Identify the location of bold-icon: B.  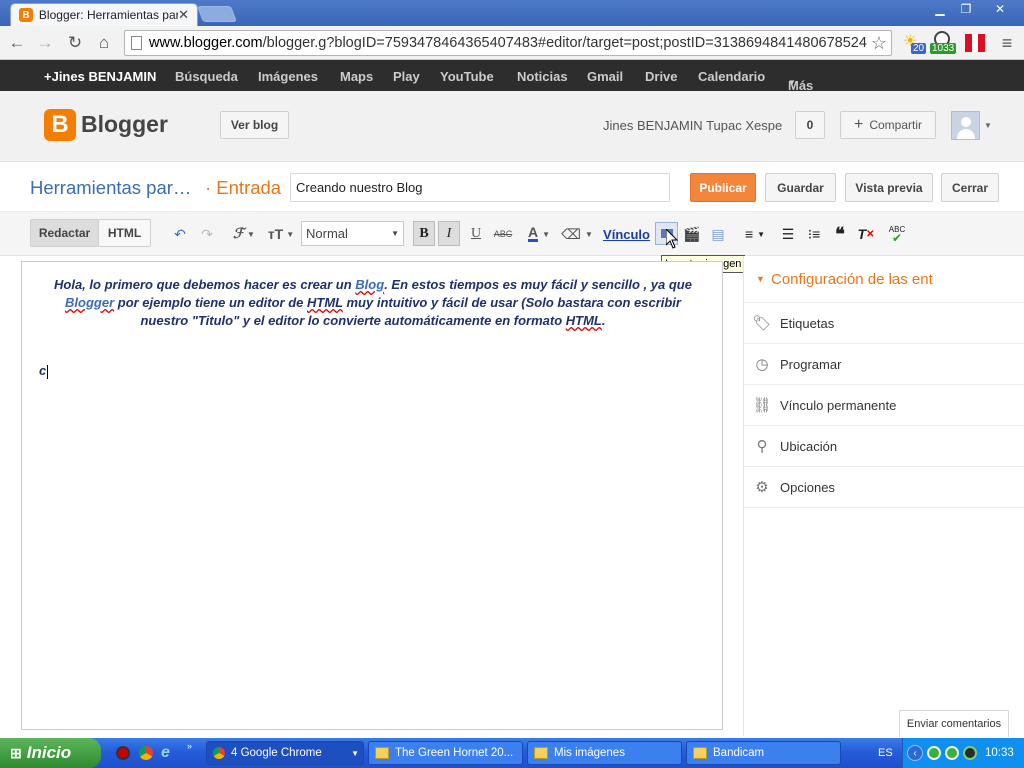
(424, 233).